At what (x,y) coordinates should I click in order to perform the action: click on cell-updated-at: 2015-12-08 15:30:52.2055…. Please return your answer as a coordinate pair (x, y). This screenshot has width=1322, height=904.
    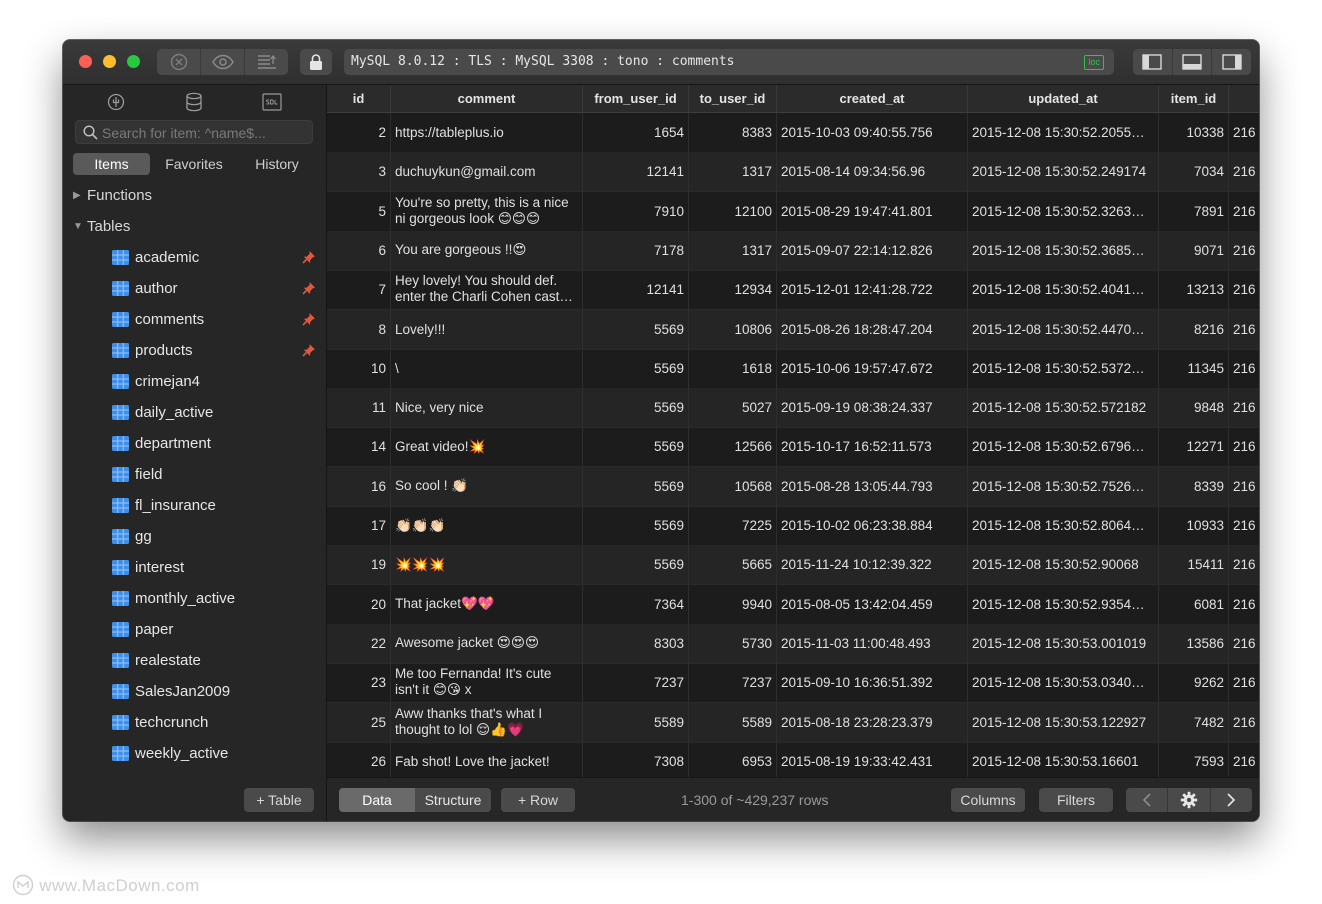
    Looking at the image, I should click on (1063, 132).